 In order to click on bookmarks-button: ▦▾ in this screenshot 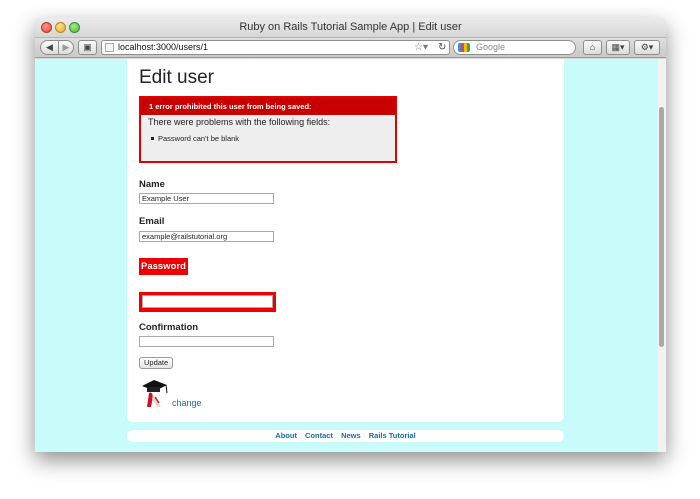, I will do `click(618, 47)`.